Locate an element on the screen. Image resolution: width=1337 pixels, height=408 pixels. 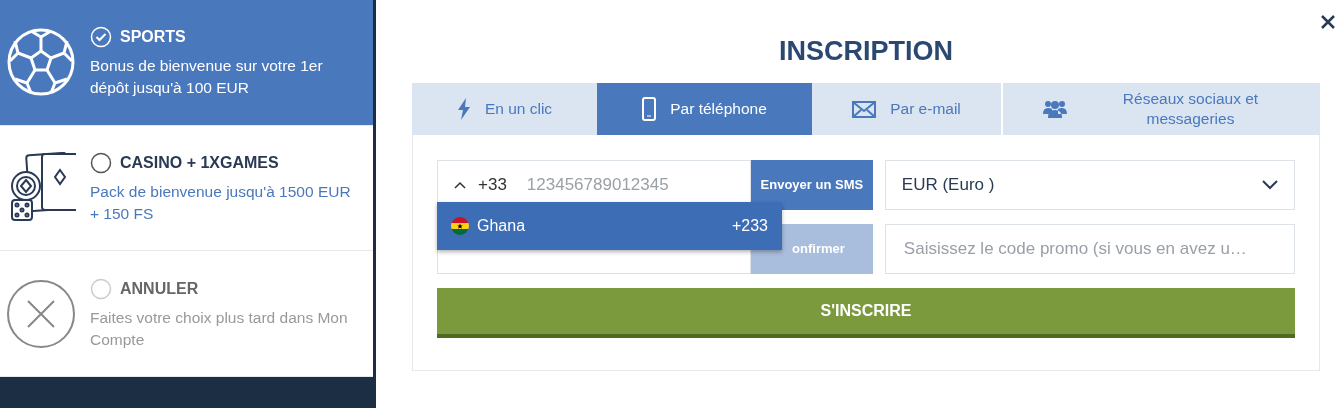
option-title: CASINO + 1XGAMES is located at coordinates (199, 163).